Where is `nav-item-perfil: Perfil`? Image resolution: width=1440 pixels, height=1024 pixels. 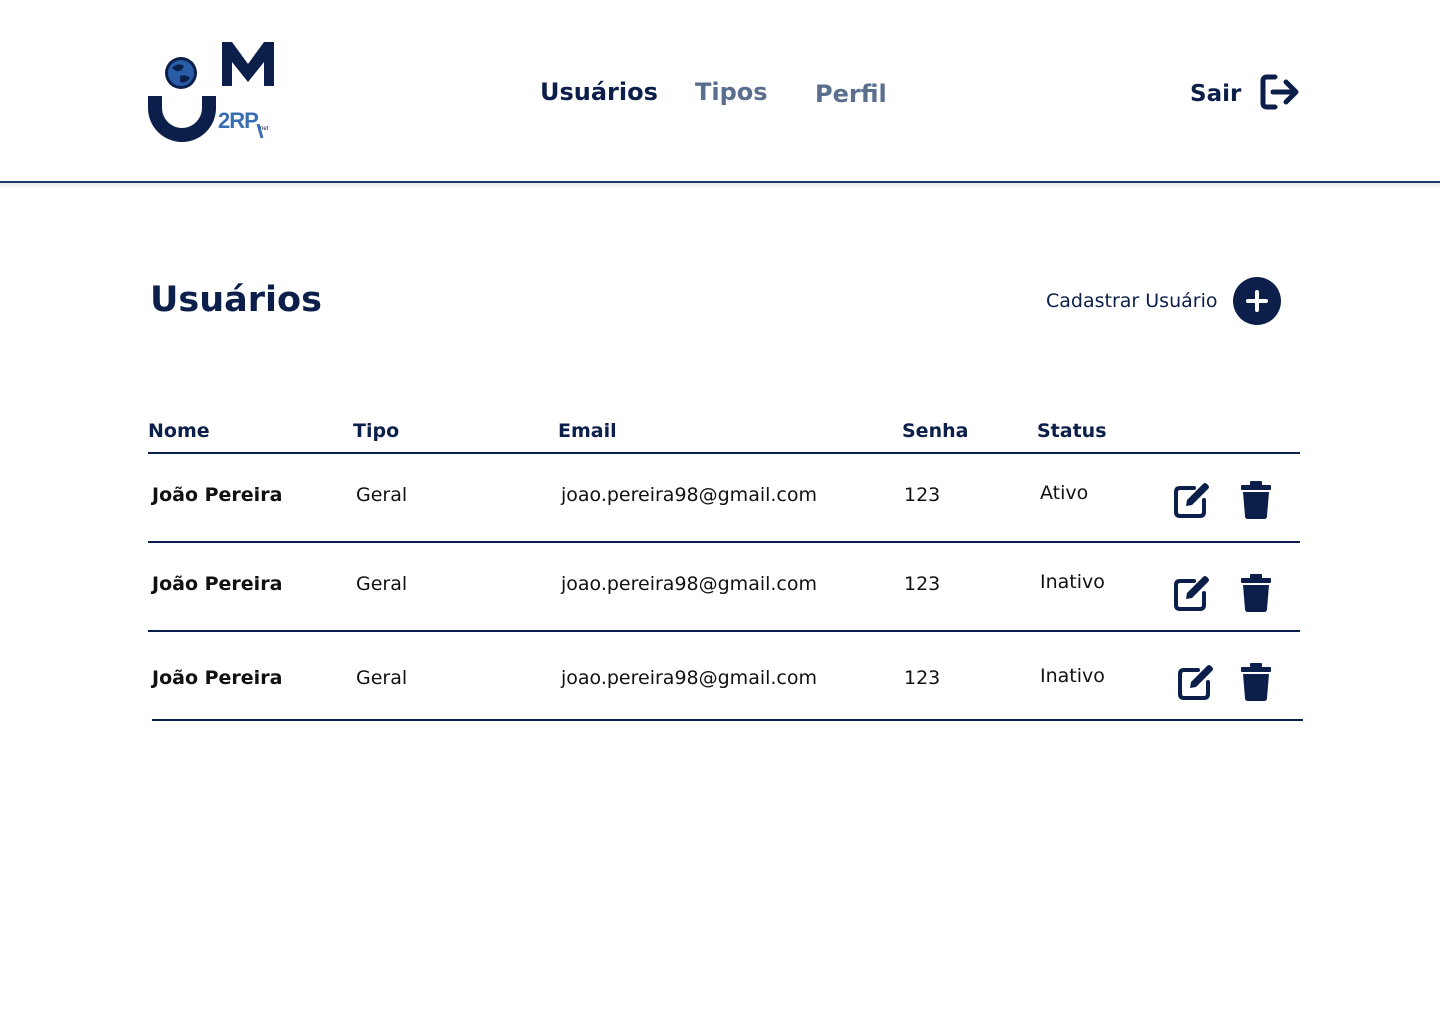 nav-item-perfil: Perfil is located at coordinates (851, 94).